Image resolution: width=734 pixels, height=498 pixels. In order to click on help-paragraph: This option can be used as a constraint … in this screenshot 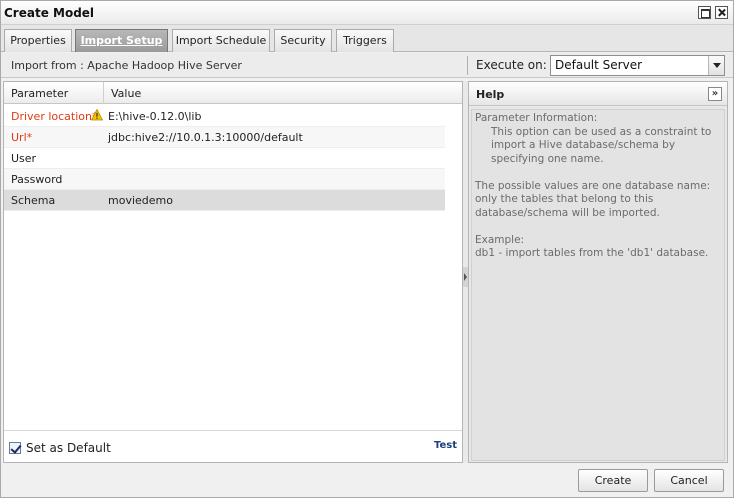, I will do `click(601, 145)`.